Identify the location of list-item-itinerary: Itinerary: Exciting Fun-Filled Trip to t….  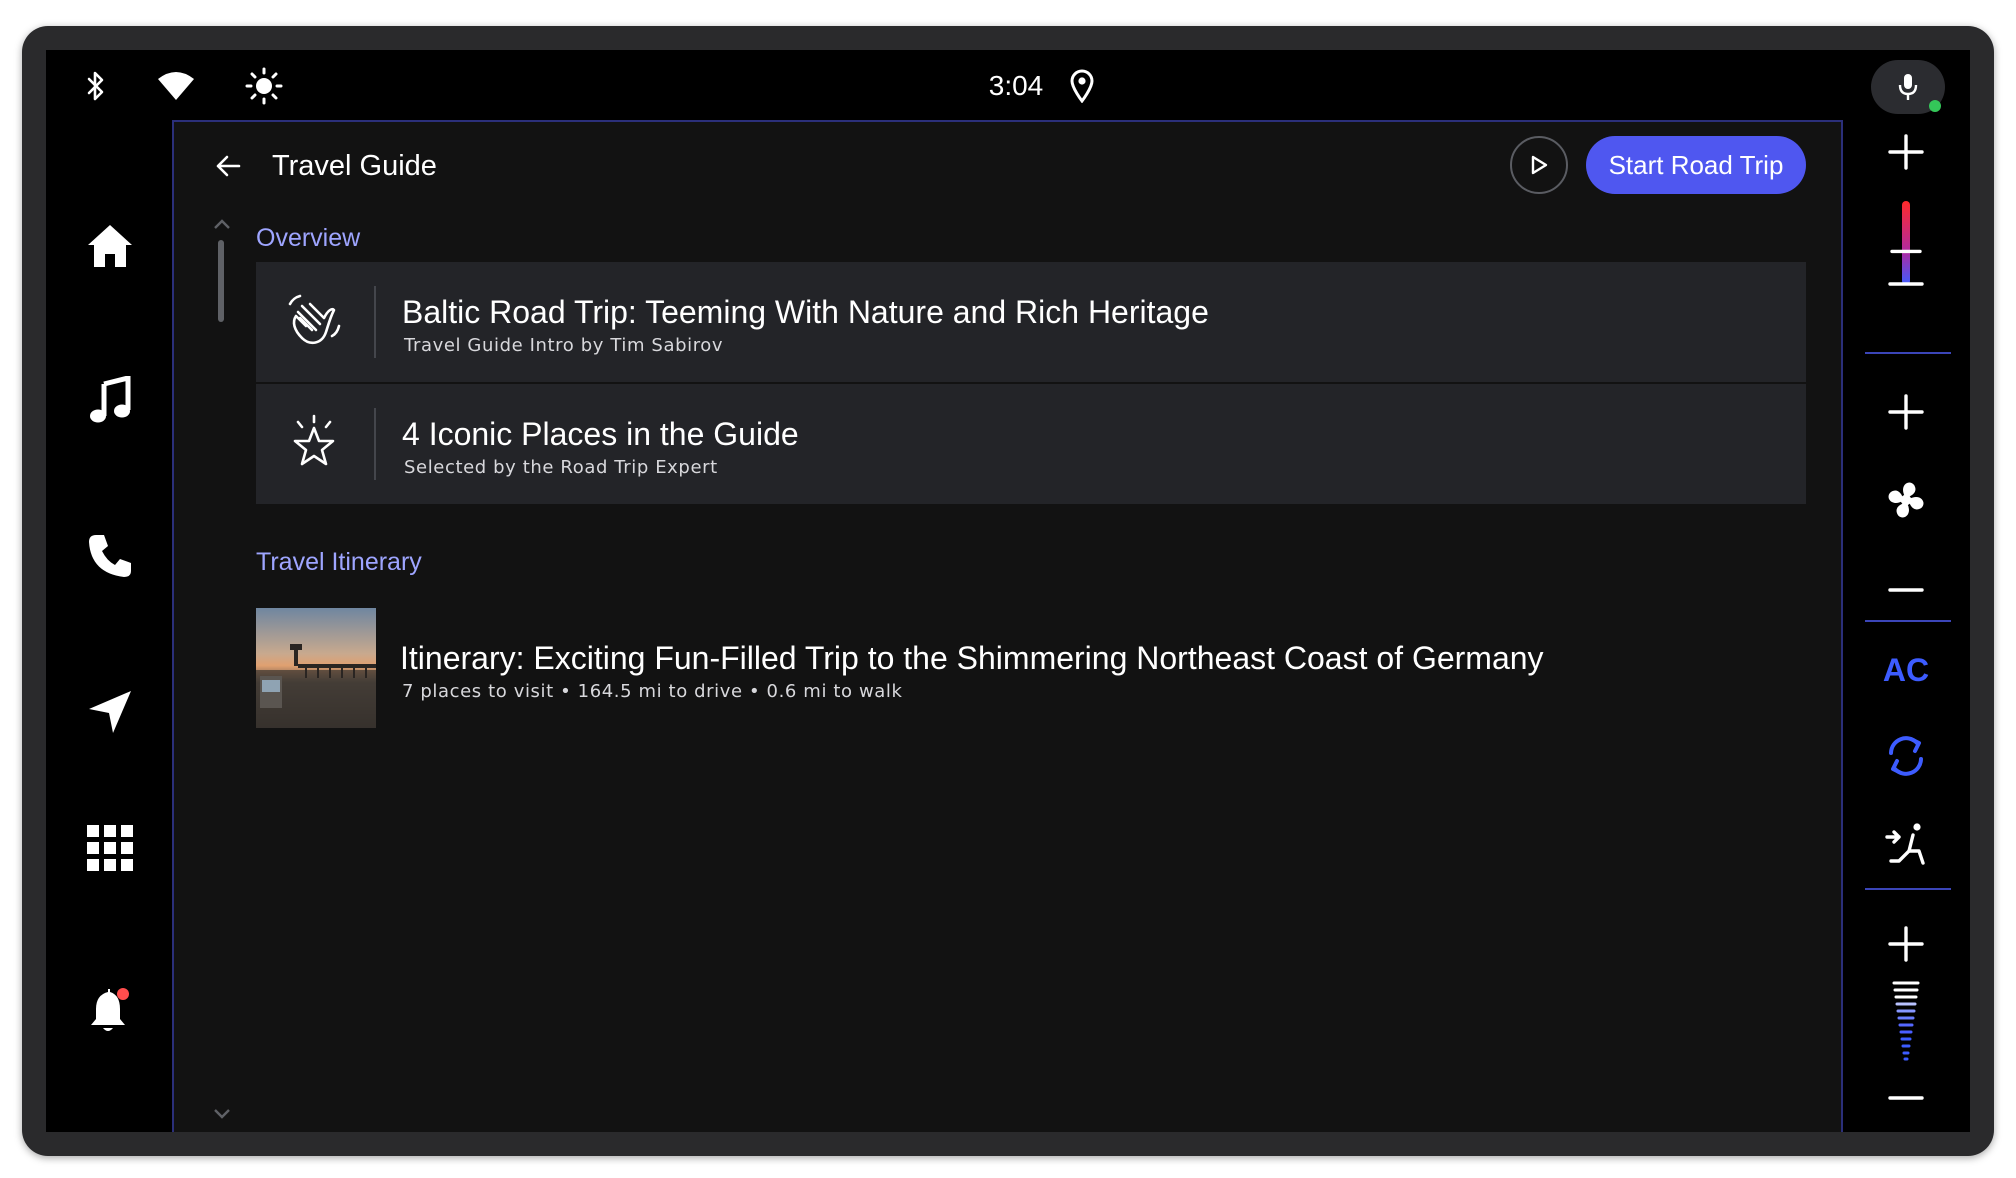
(1031, 668).